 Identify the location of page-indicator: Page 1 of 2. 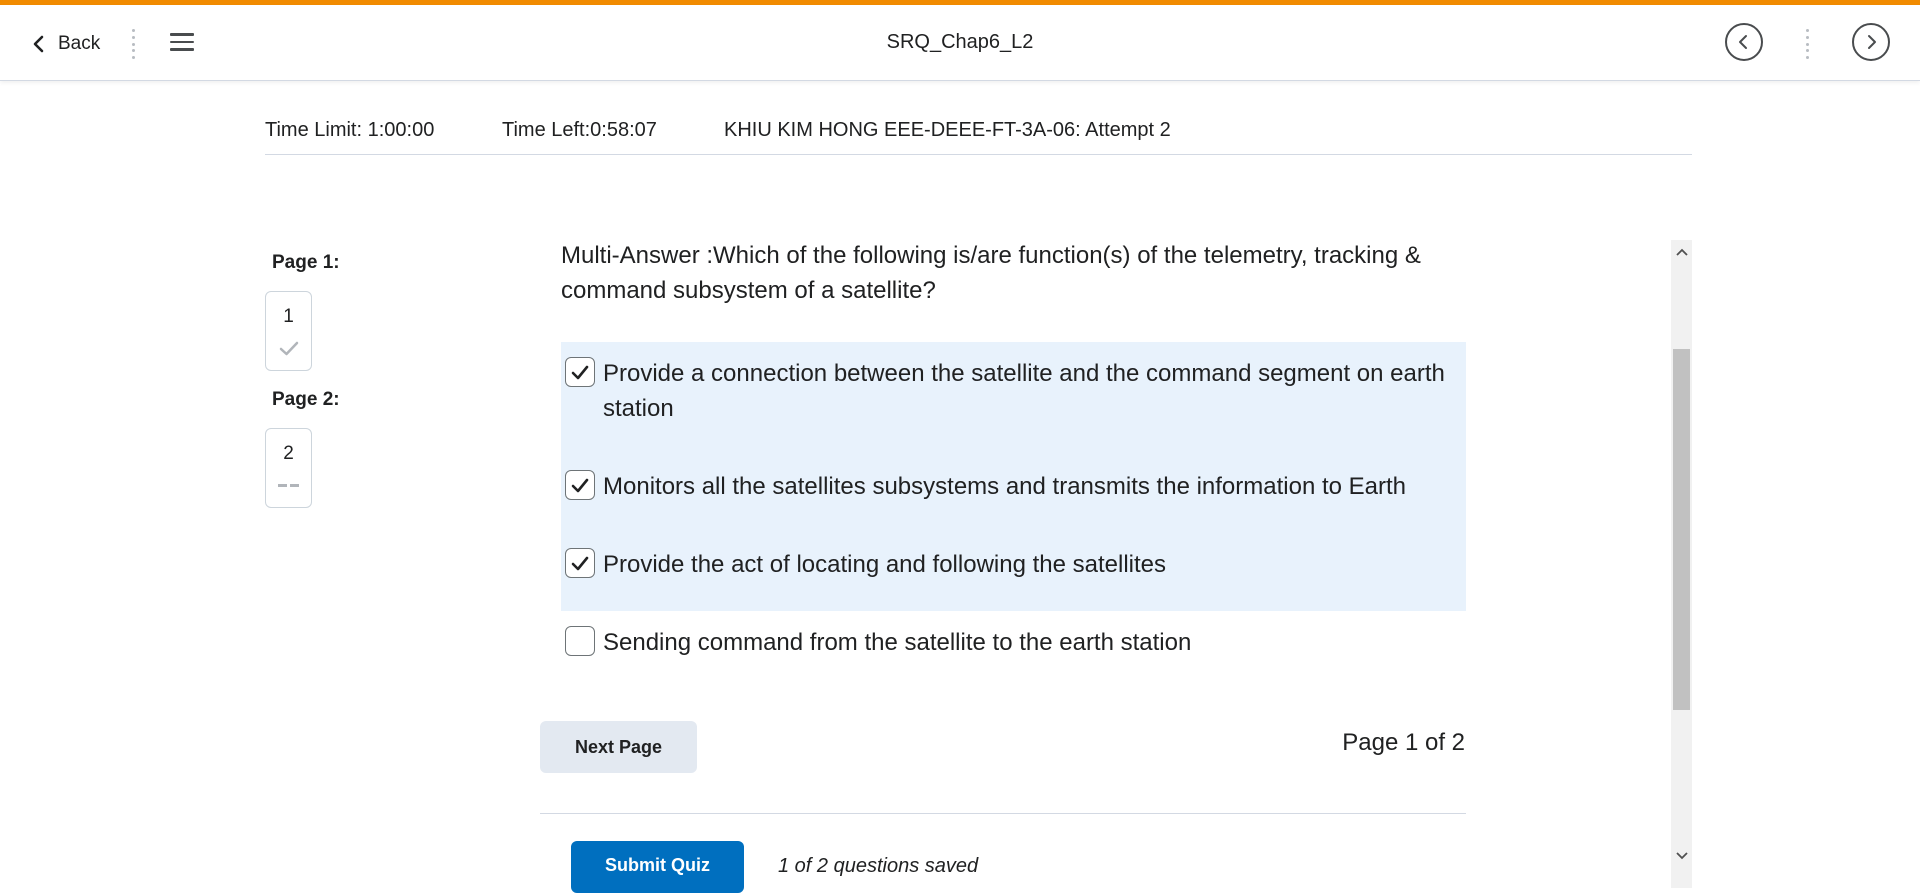
(1403, 742).